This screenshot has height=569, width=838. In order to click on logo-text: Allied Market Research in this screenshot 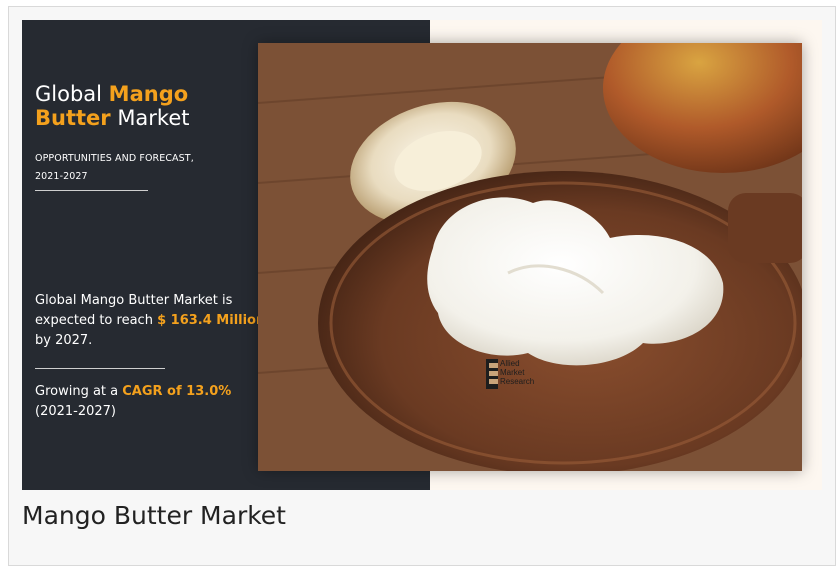, I will do `click(517, 372)`.